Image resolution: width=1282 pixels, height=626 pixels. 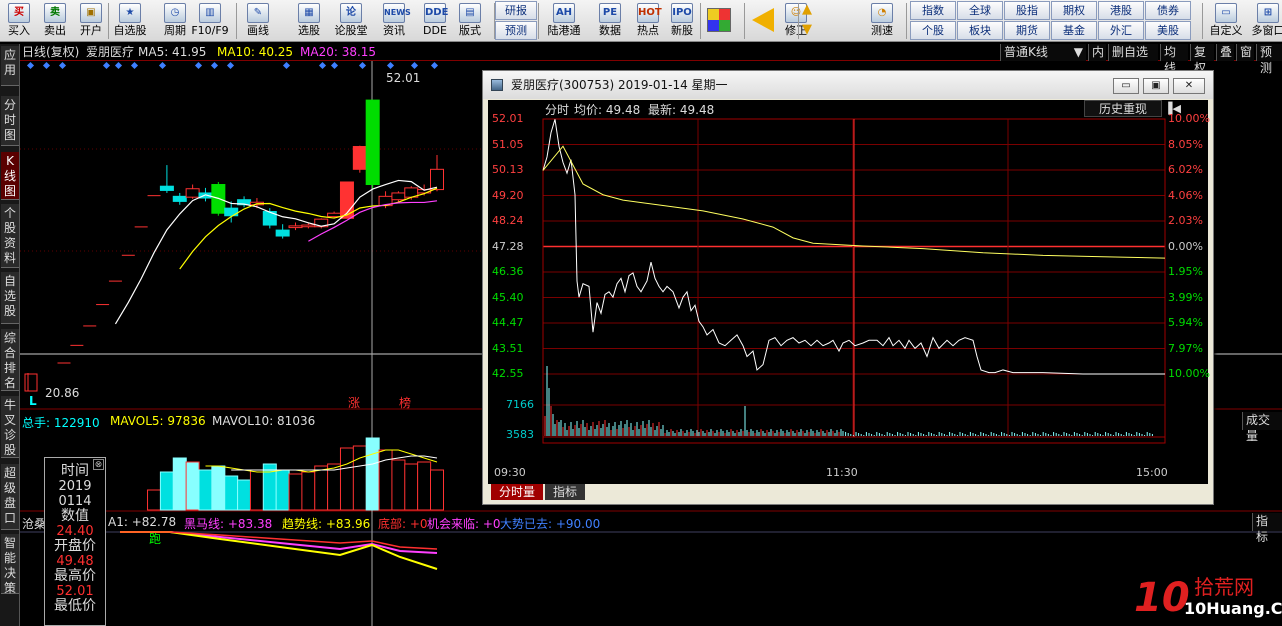 What do you see at coordinates (75, 561) in the screenshot?
I see `info-open: 49.48` at bounding box center [75, 561].